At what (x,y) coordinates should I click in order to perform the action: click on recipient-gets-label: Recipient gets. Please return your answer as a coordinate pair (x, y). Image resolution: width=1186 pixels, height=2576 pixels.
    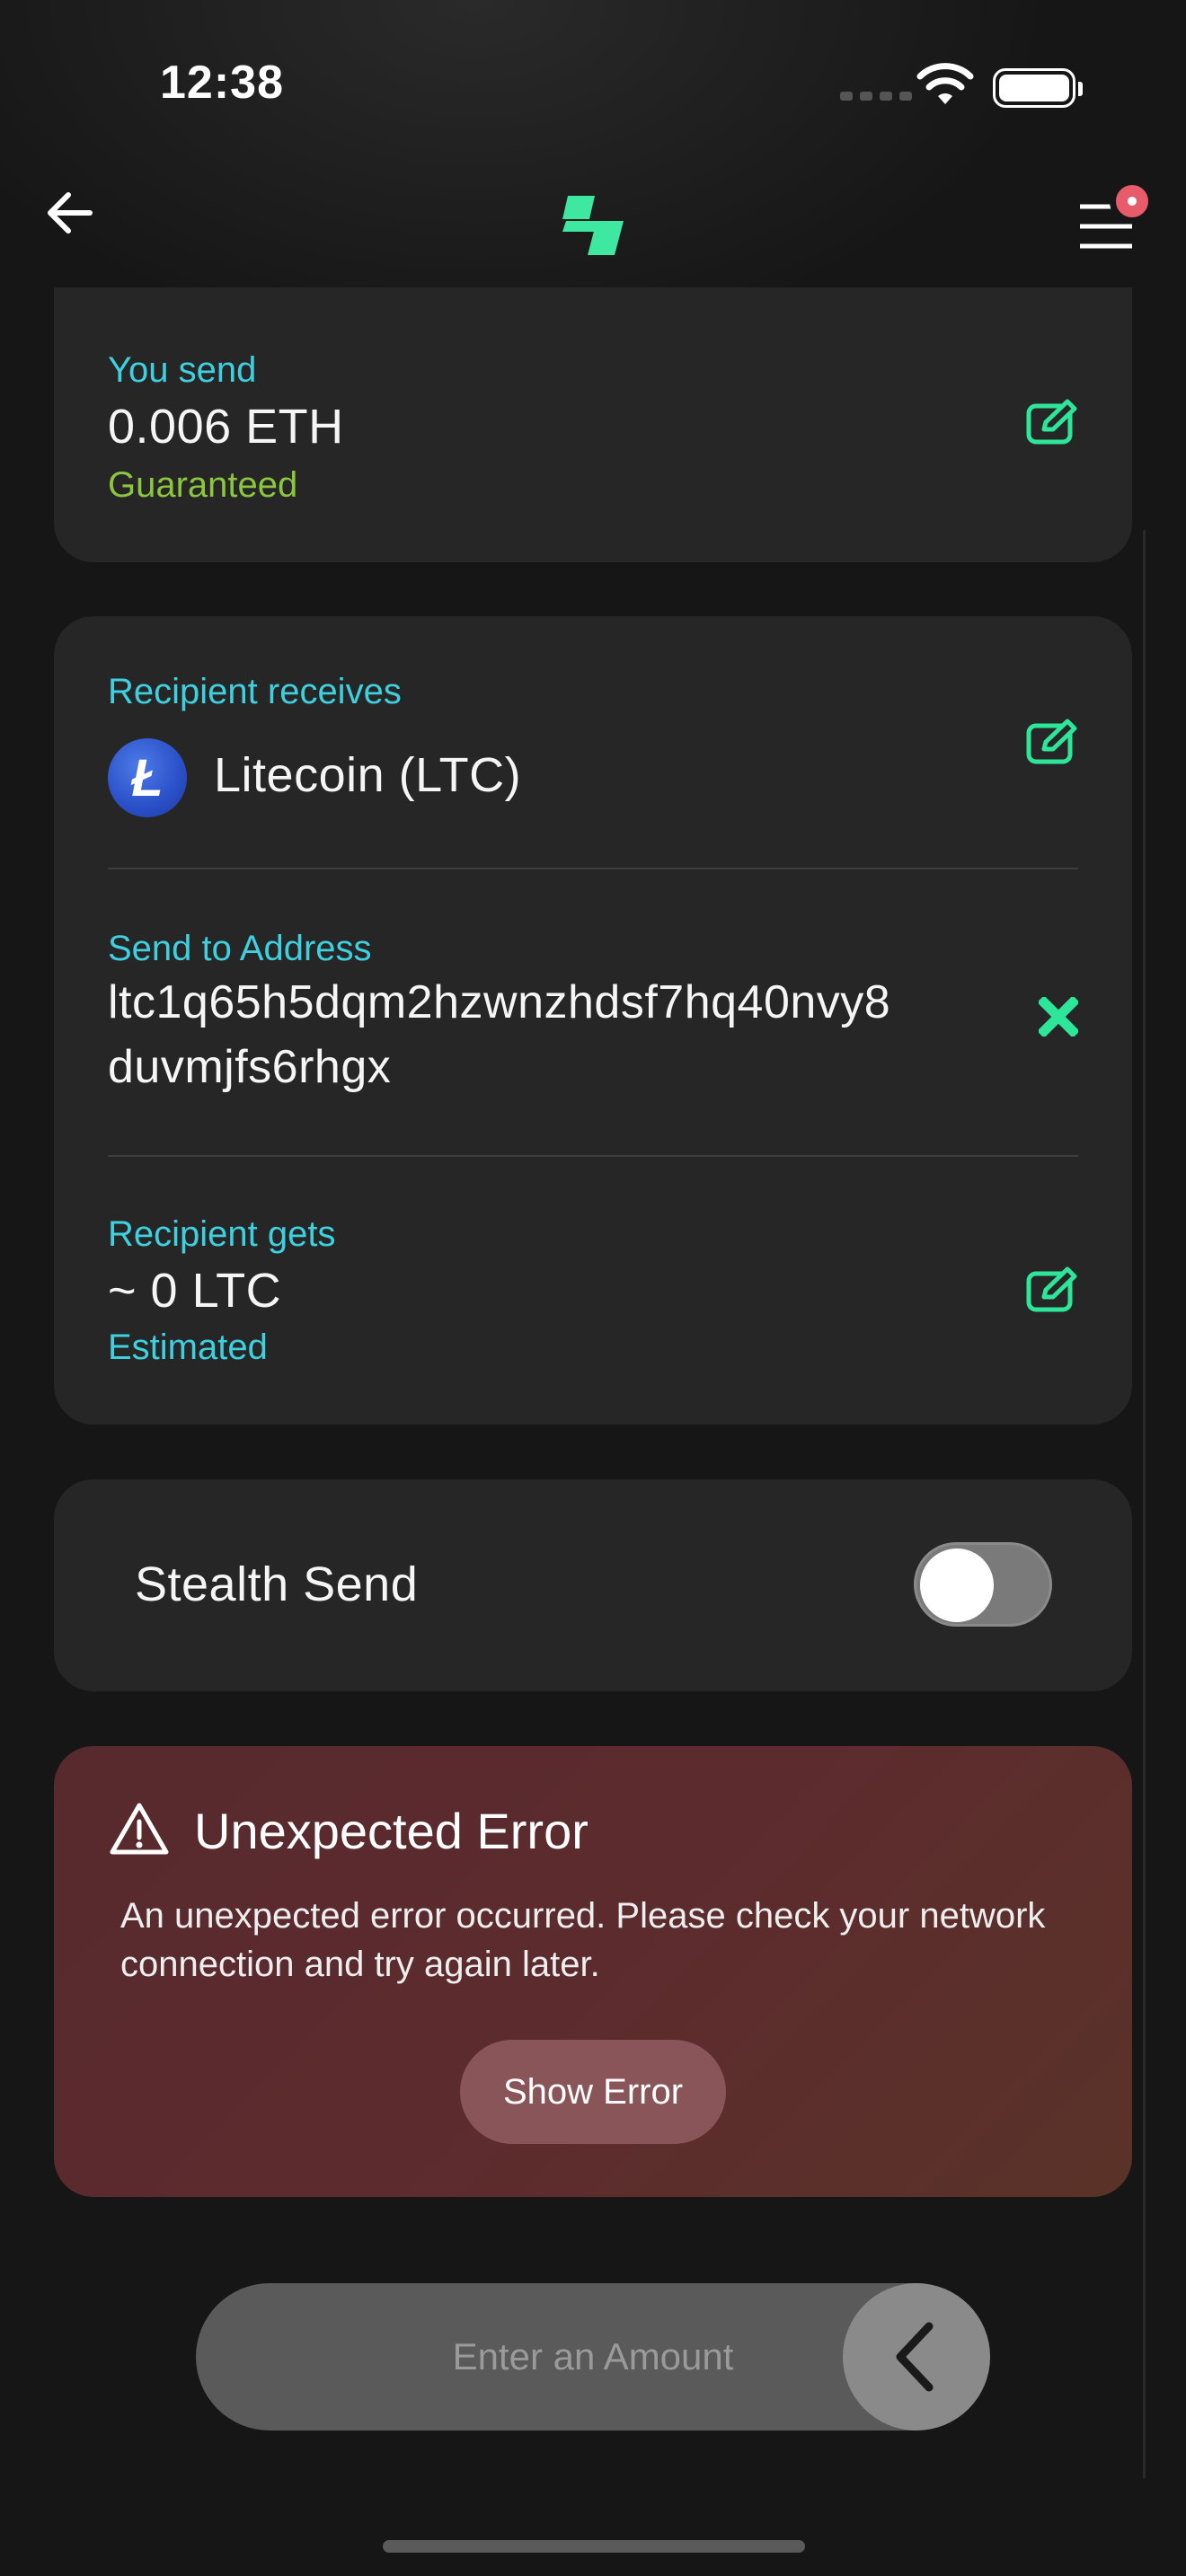
    Looking at the image, I should click on (222, 1234).